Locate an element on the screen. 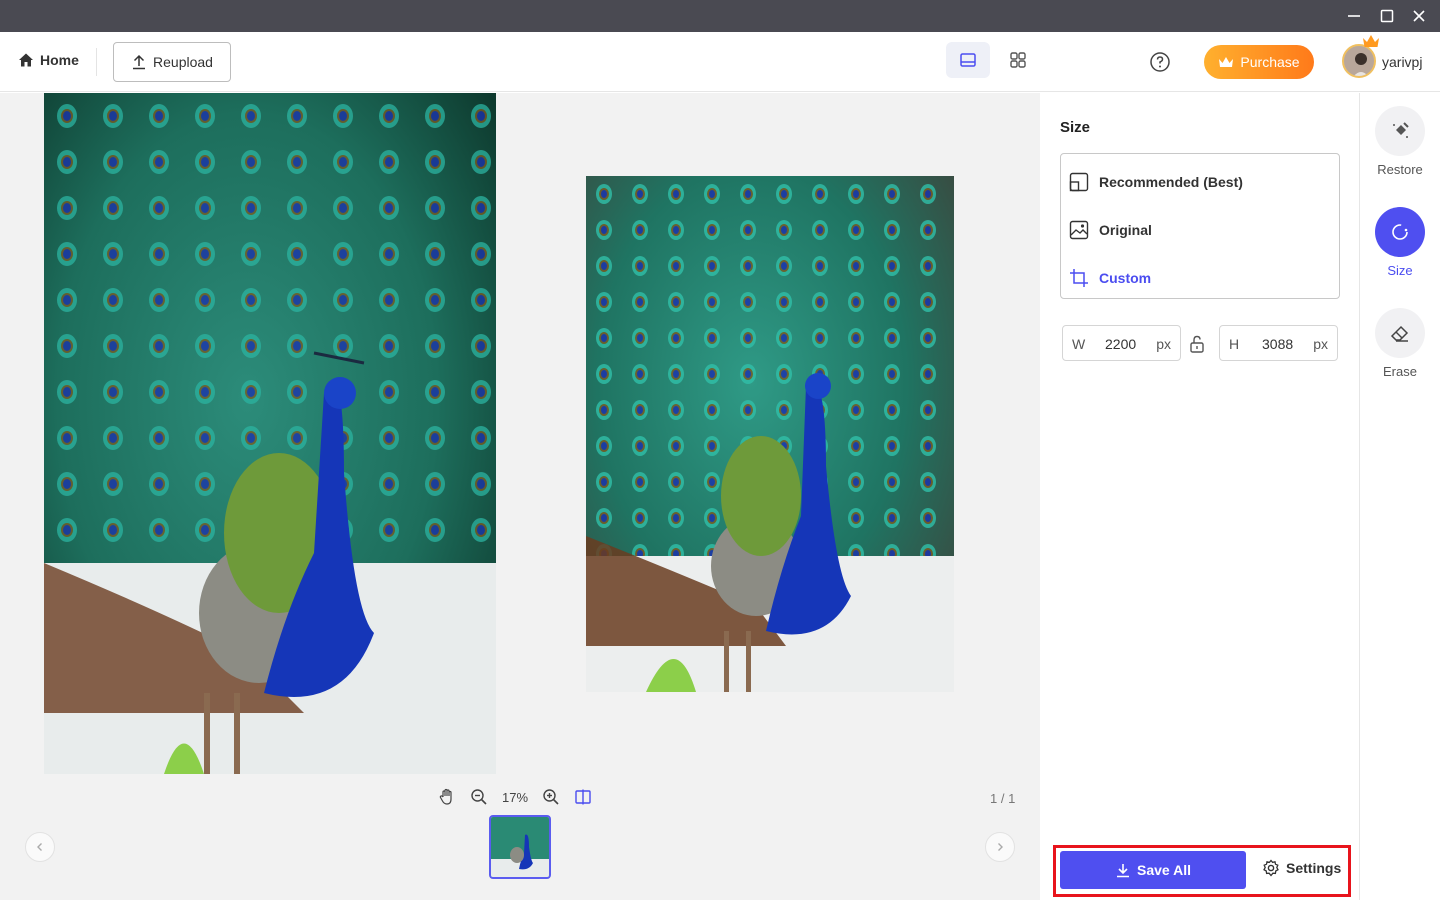 The width and height of the screenshot is (1440, 900). zoom-in-icon is located at coordinates (551, 797).